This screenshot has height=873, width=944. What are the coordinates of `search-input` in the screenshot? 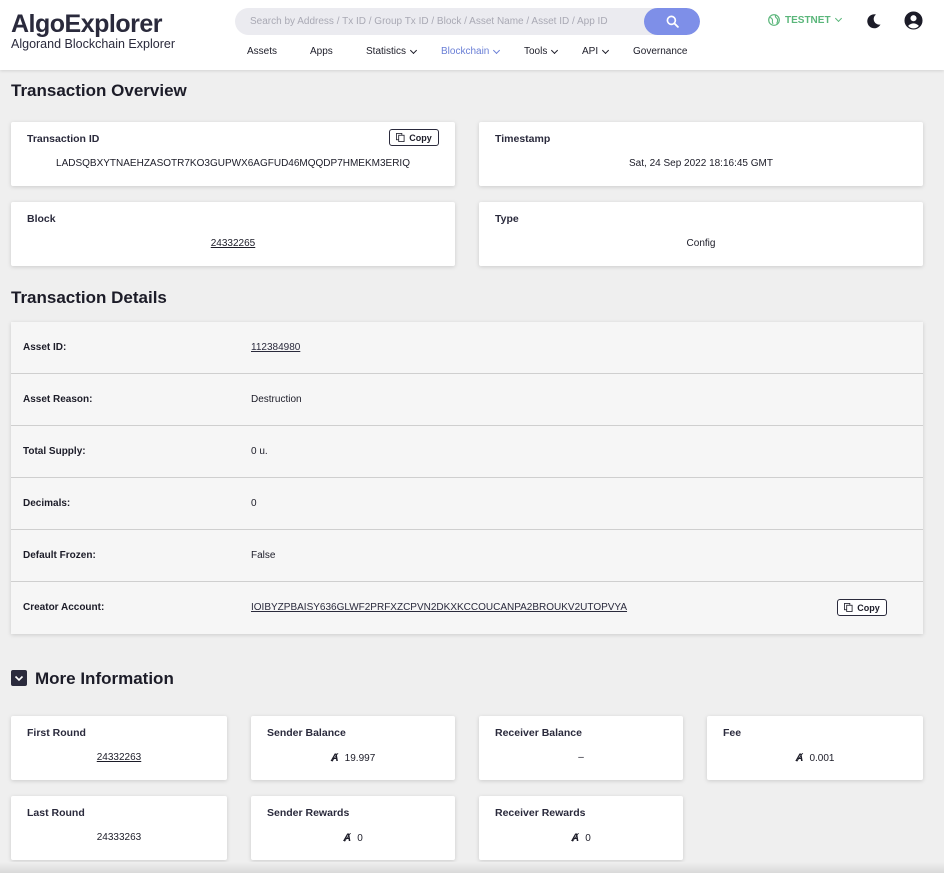 It's located at (437, 21).